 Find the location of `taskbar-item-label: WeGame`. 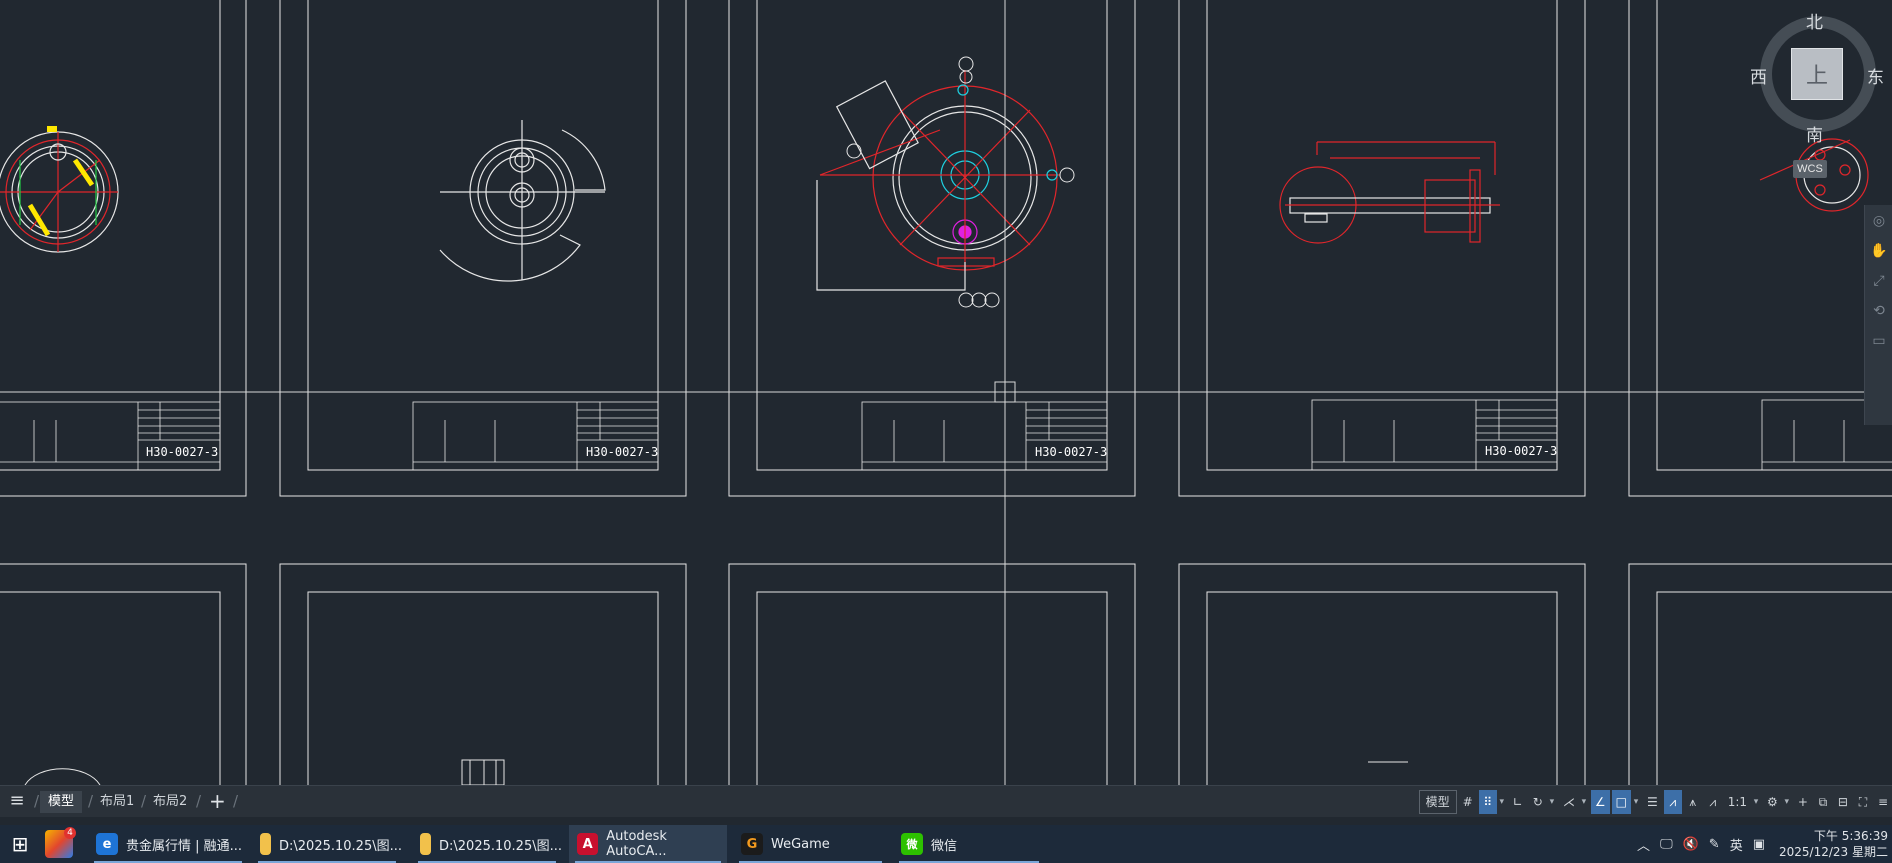

taskbar-item-label: WeGame is located at coordinates (800, 844).